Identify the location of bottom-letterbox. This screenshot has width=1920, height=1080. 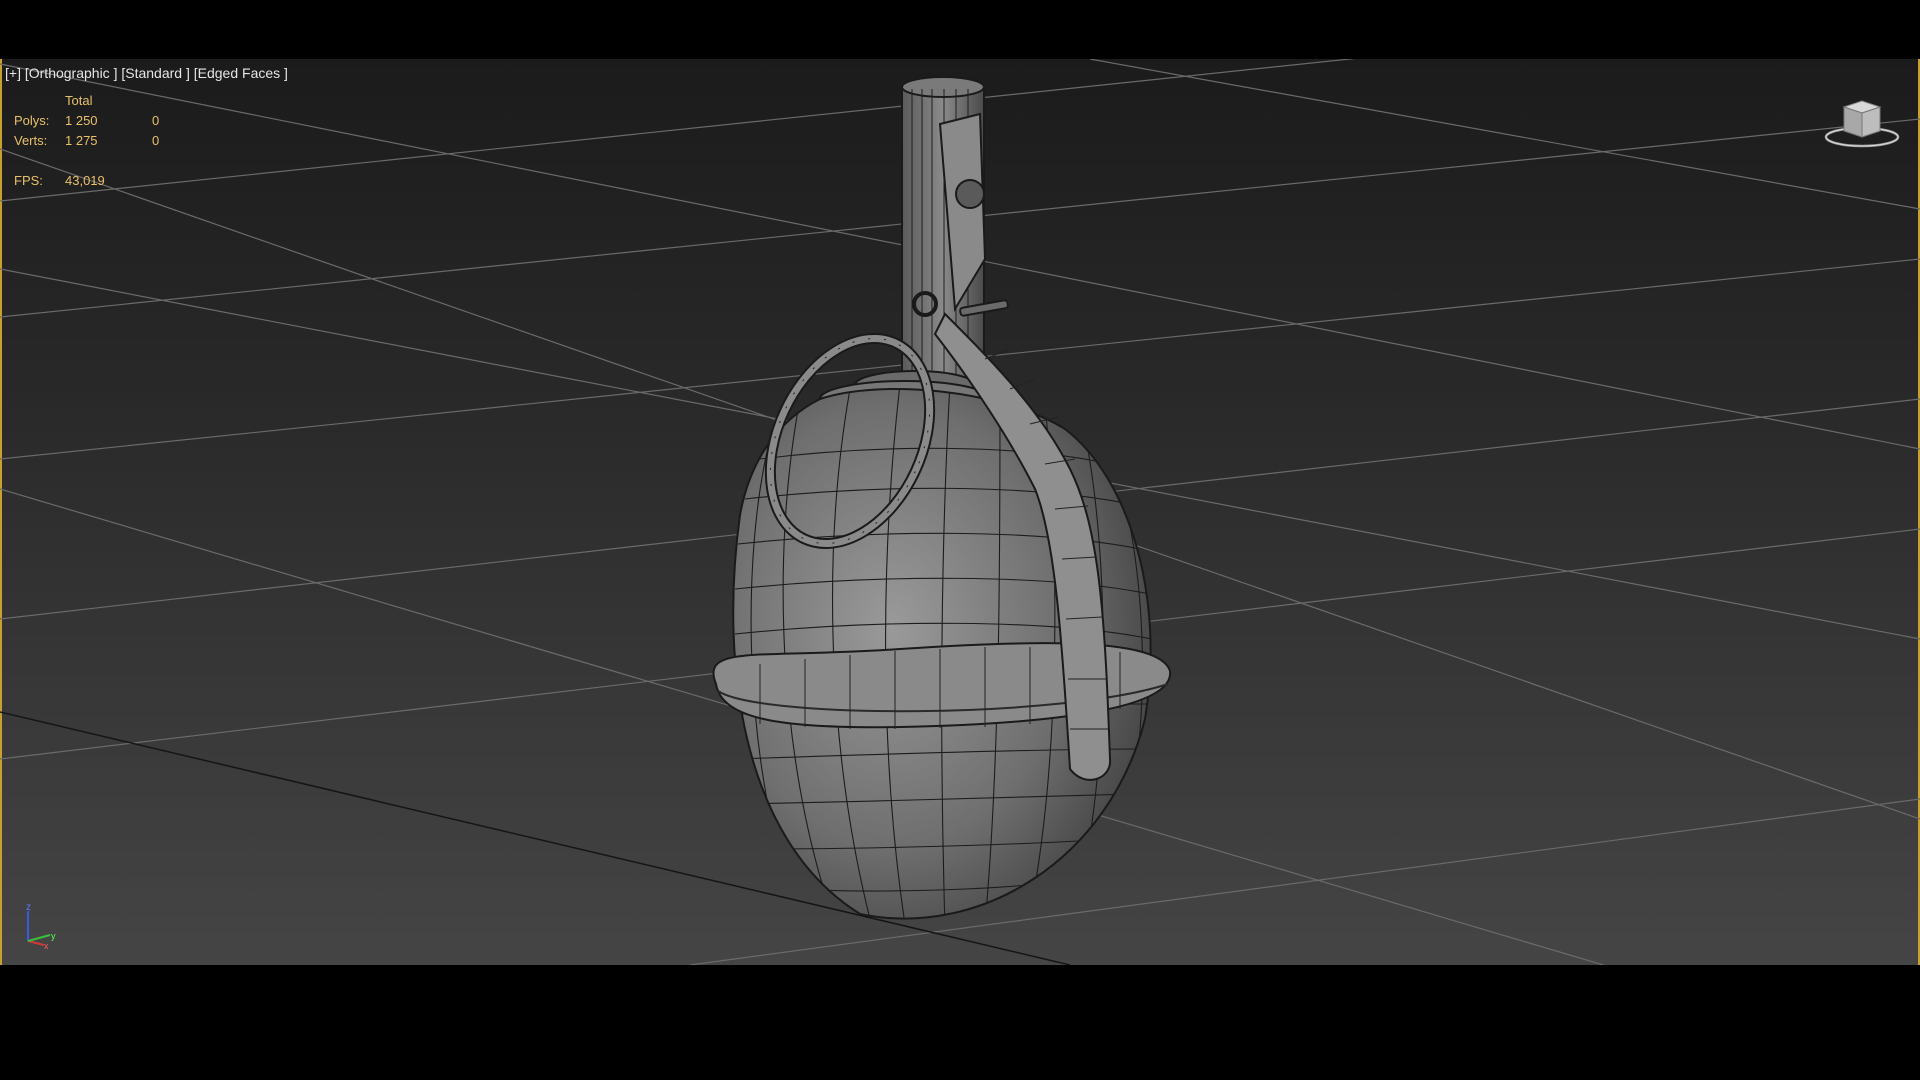
(960, 1022).